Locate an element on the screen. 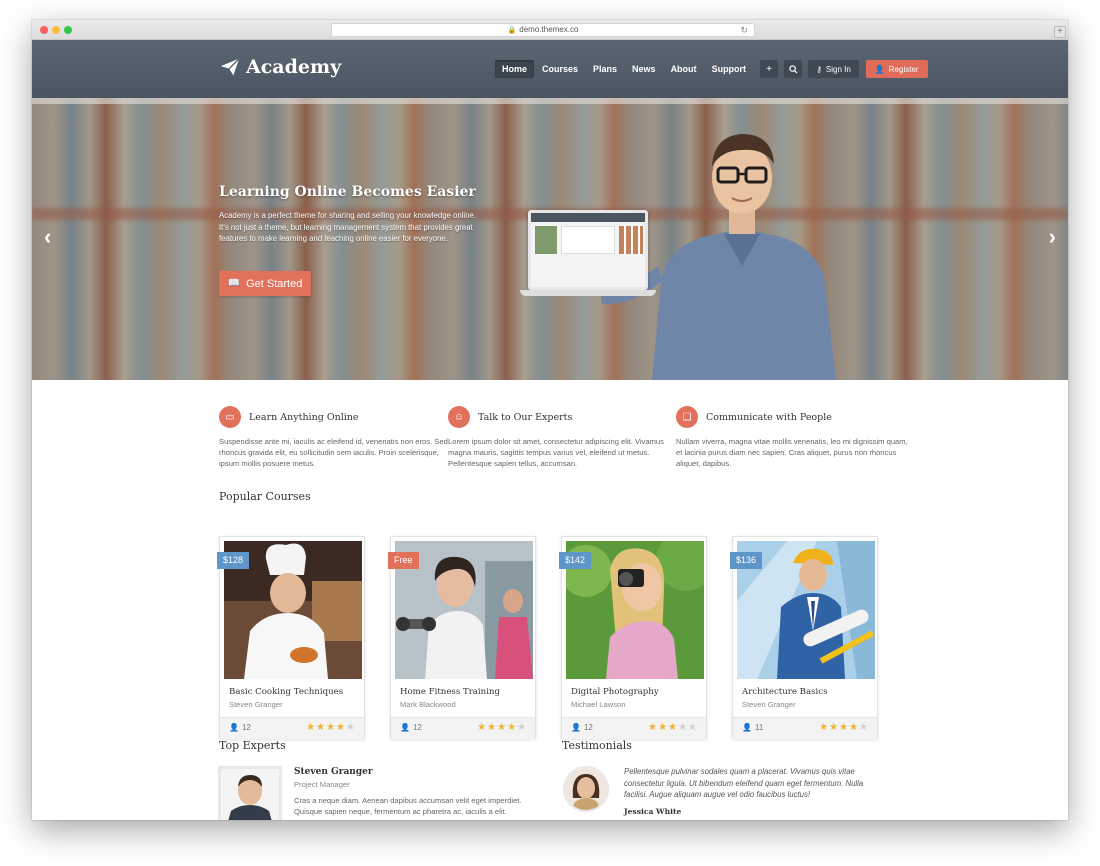  nav-plans: Plans is located at coordinates (605, 69).